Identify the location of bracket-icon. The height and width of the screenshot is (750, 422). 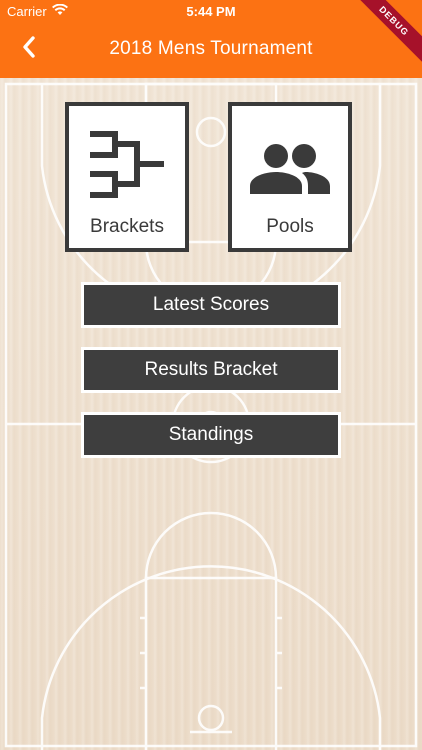
(127, 163).